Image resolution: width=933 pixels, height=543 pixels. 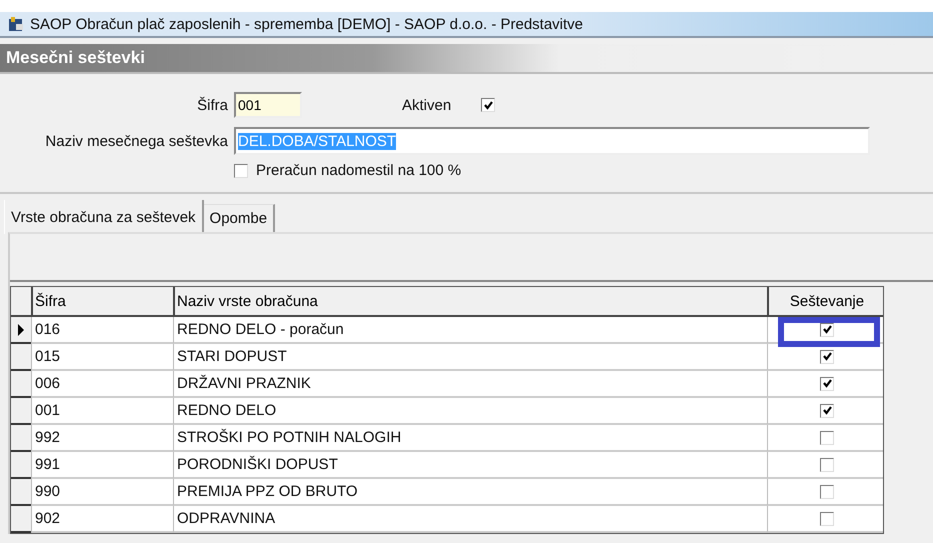 What do you see at coordinates (241, 171) in the screenshot?
I see `recalc-checkbox` at bounding box center [241, 171].